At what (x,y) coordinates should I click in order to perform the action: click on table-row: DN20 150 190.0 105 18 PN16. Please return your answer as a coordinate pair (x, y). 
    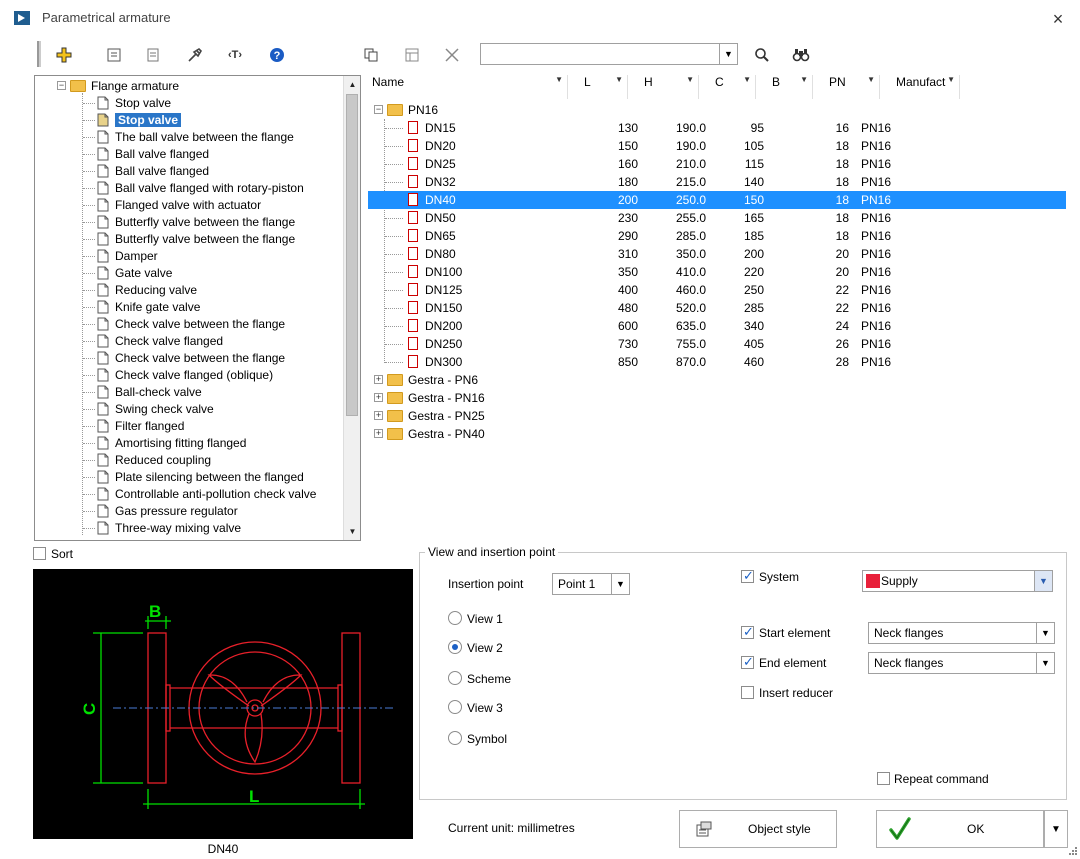
    Looking at the image, I should click on (717, 146).